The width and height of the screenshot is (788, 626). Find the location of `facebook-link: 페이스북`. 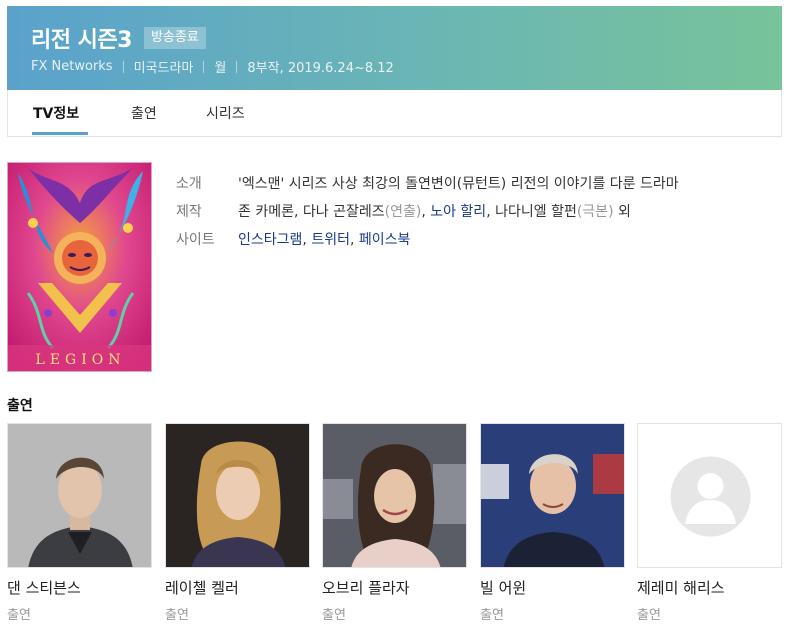

facebook-link: 페이스북 is located at coordinates (385, 240).